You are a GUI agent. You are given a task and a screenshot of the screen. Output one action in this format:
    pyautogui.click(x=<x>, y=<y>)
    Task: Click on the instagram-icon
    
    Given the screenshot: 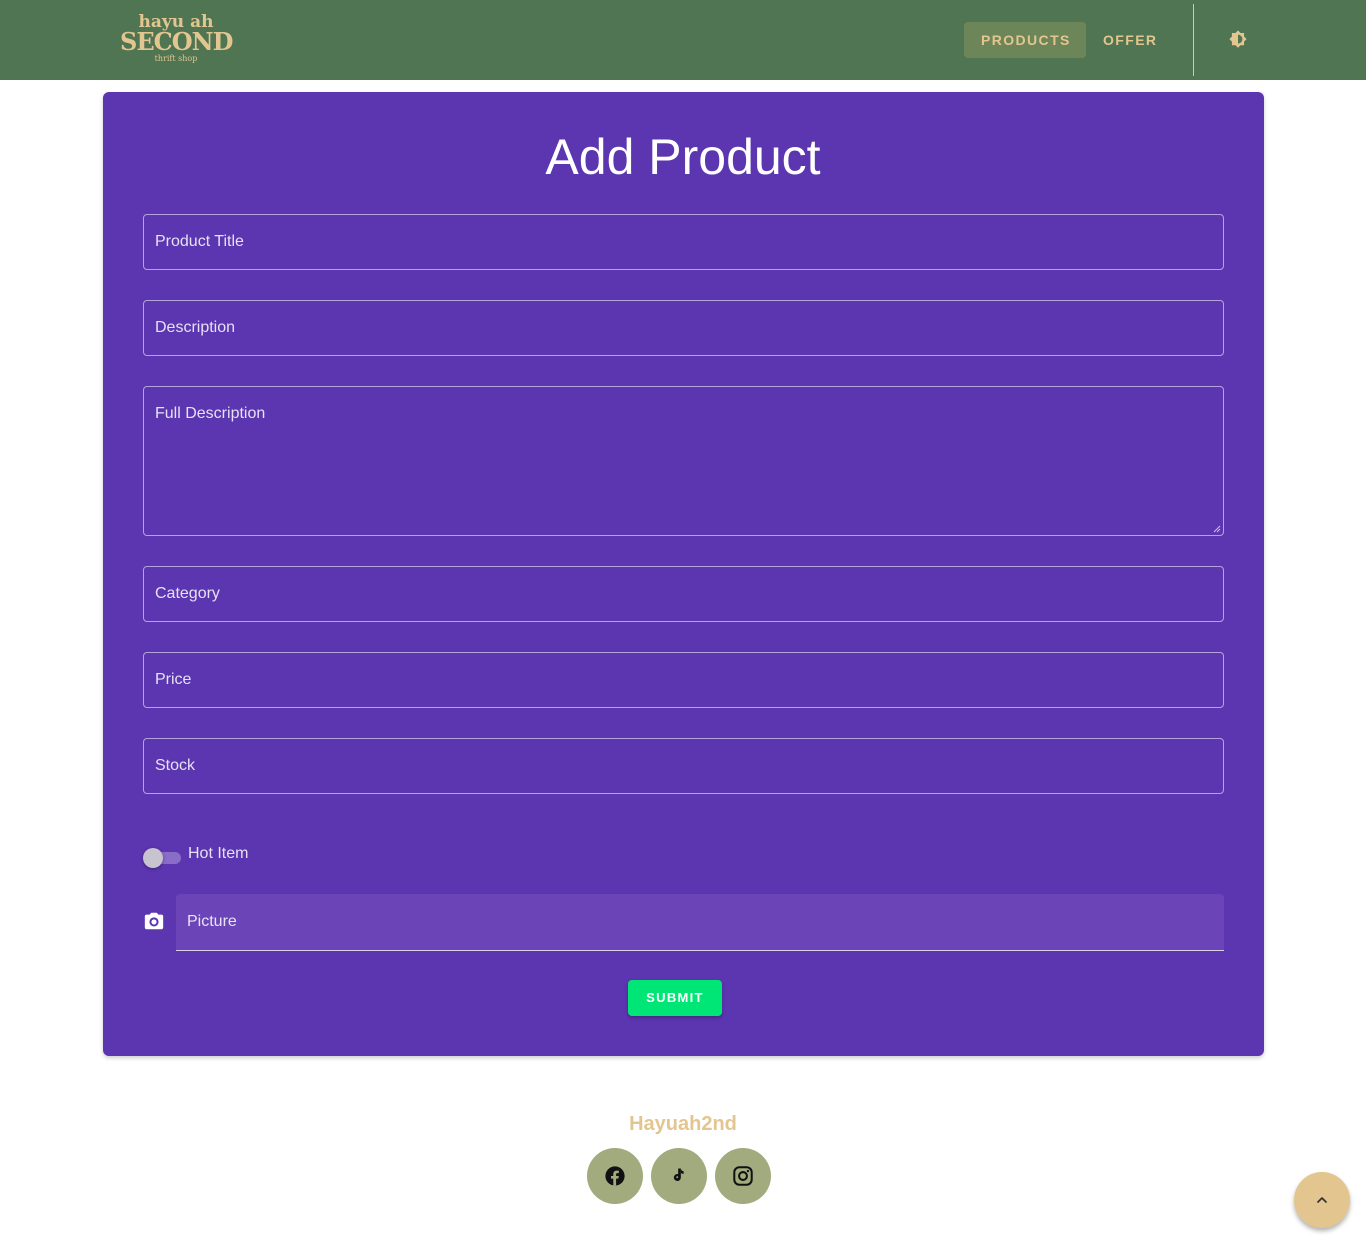 What is the action you would take?
    pyautogui.click(x=743, y=1176)
    